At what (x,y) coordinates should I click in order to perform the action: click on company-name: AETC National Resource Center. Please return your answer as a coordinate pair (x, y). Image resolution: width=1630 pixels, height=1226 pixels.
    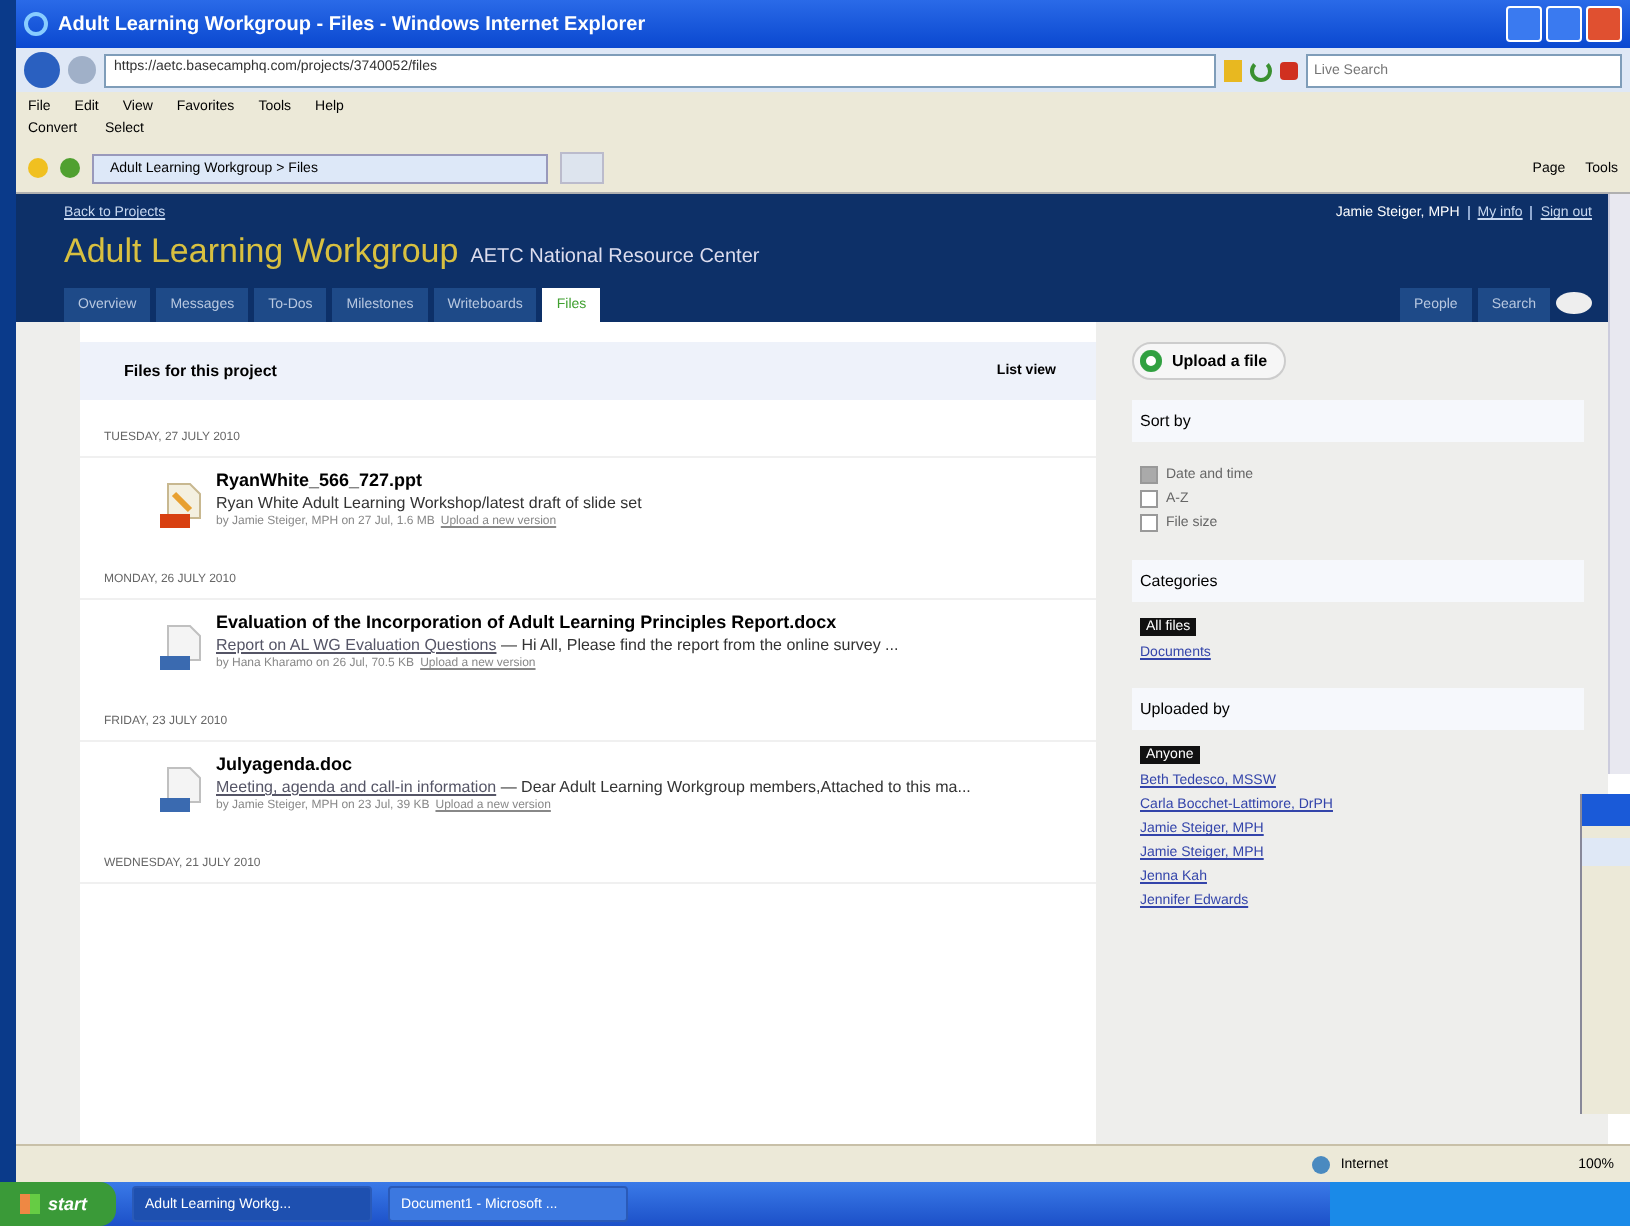
    Looking at the image, I should click on (615, 257).